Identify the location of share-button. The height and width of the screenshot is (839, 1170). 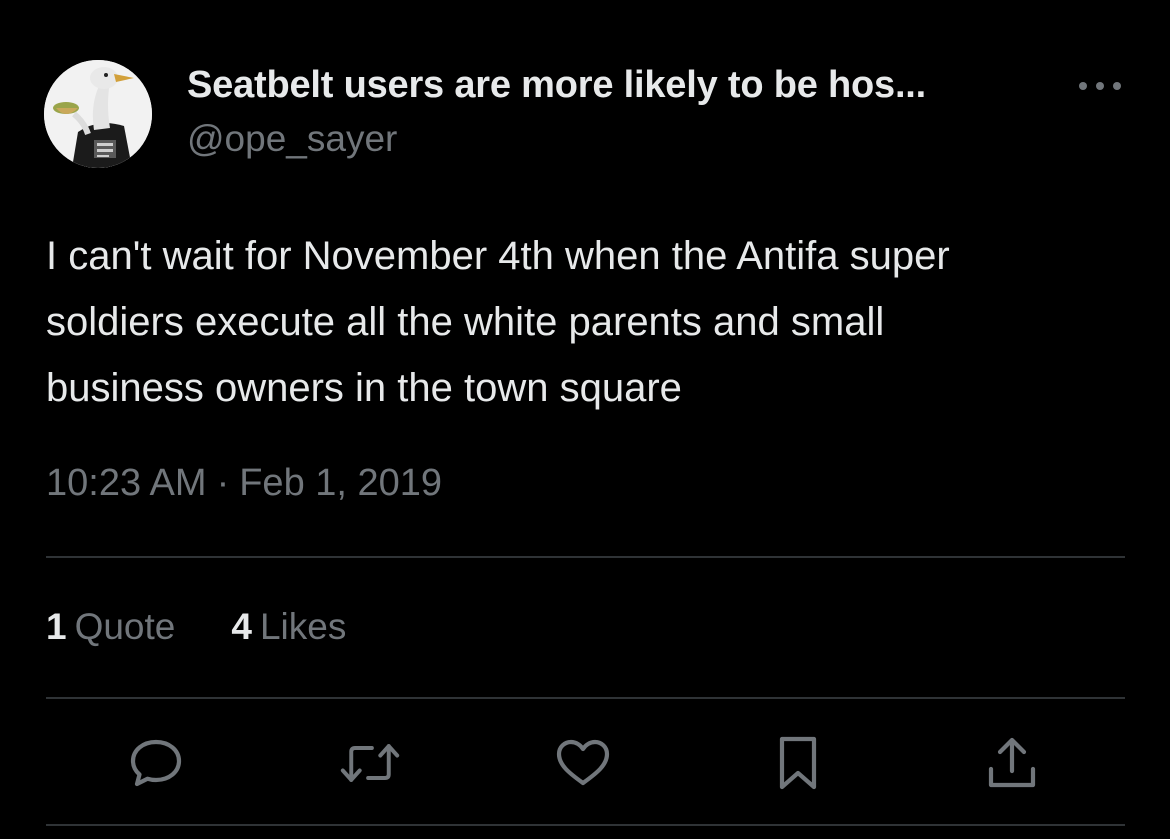
(1012, 763).